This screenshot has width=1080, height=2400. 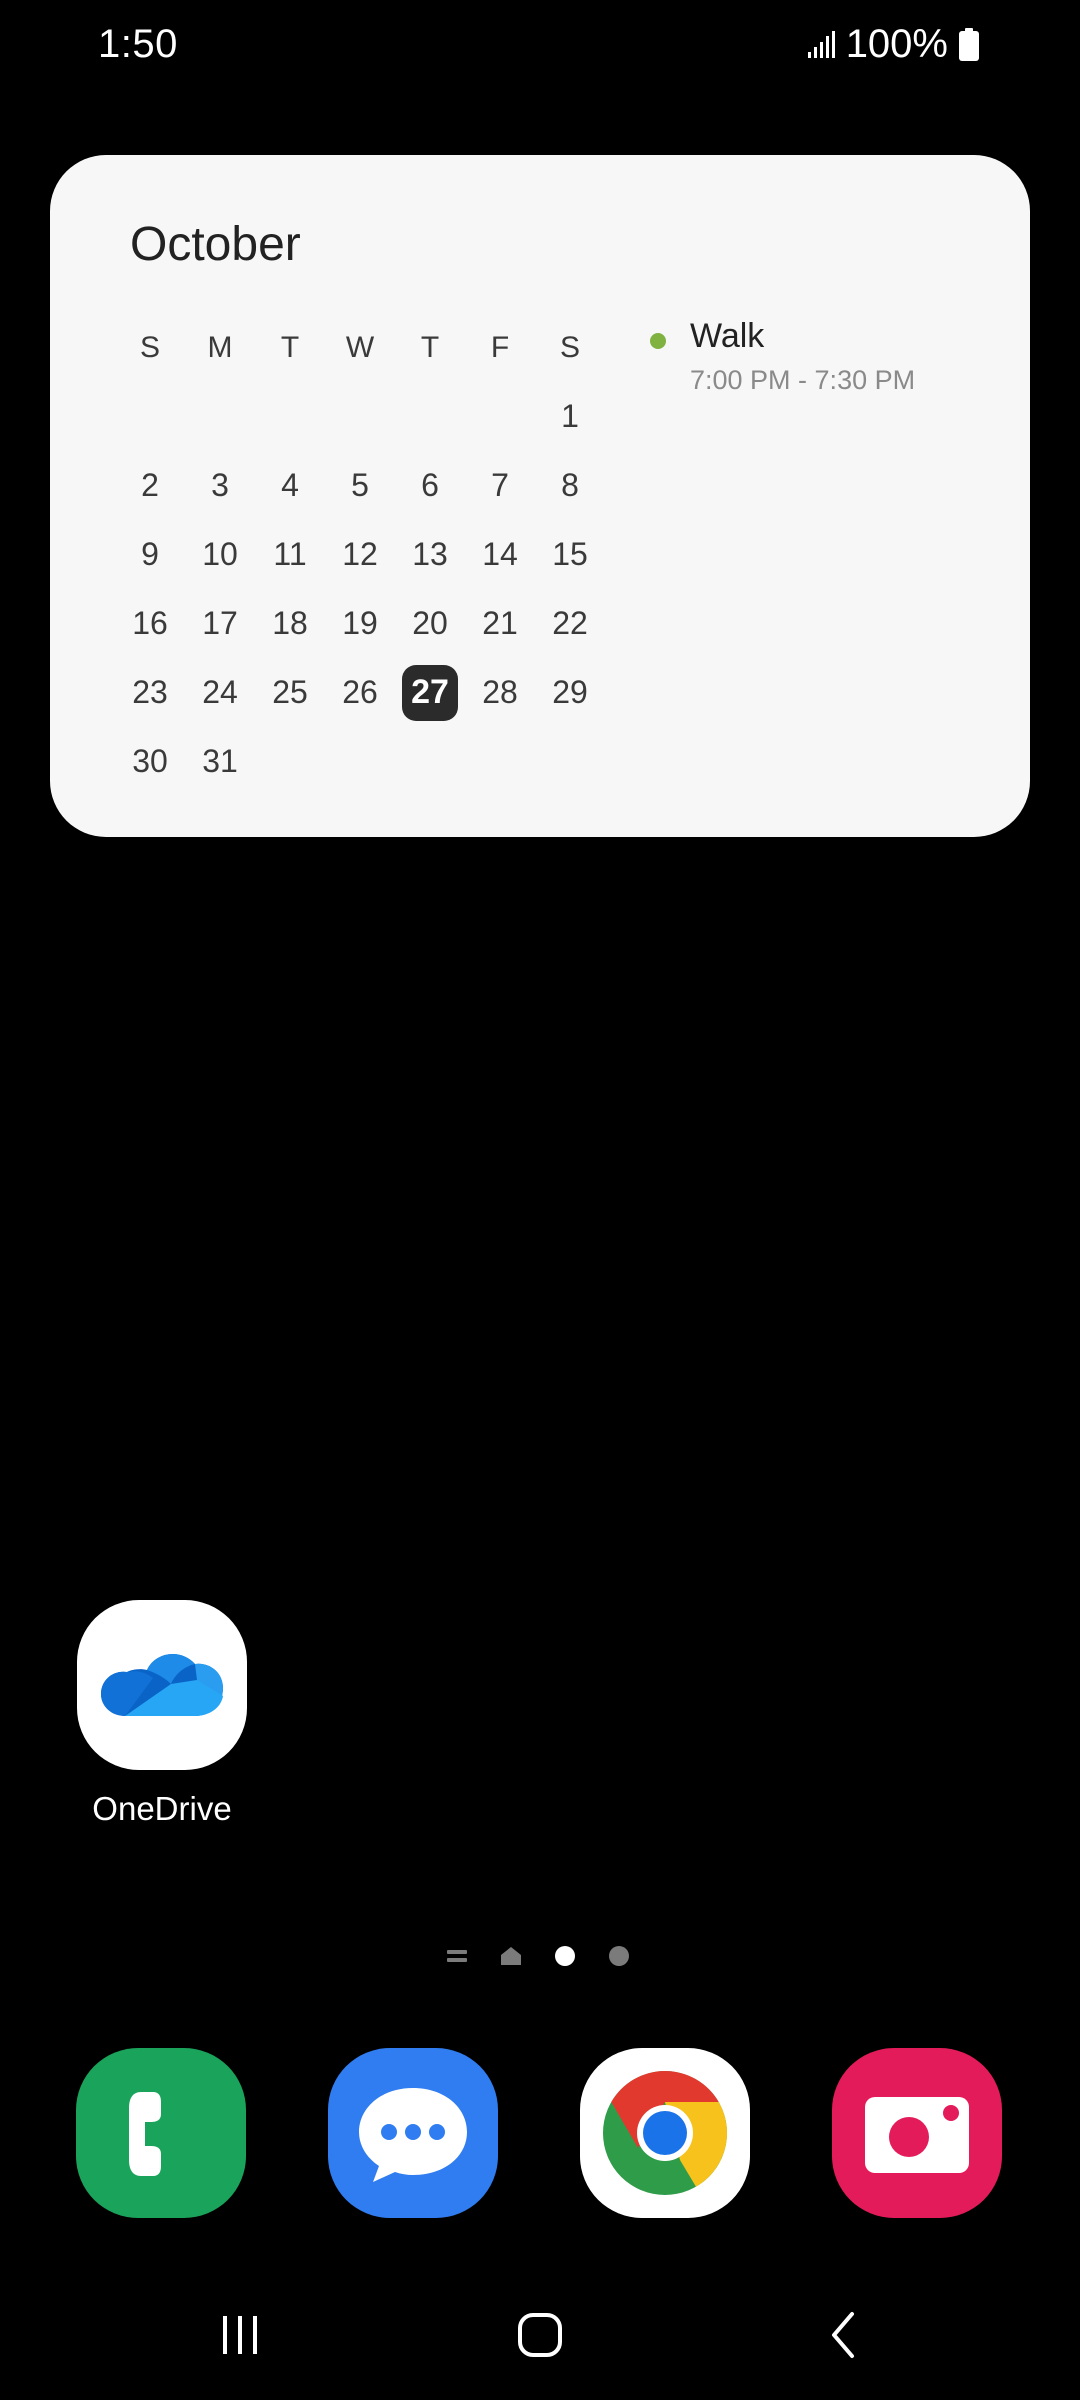 What do you see at coordinates (570, 416) in the screenshot?
I see `calendar-day: 1` at bounding box center [570, 416].